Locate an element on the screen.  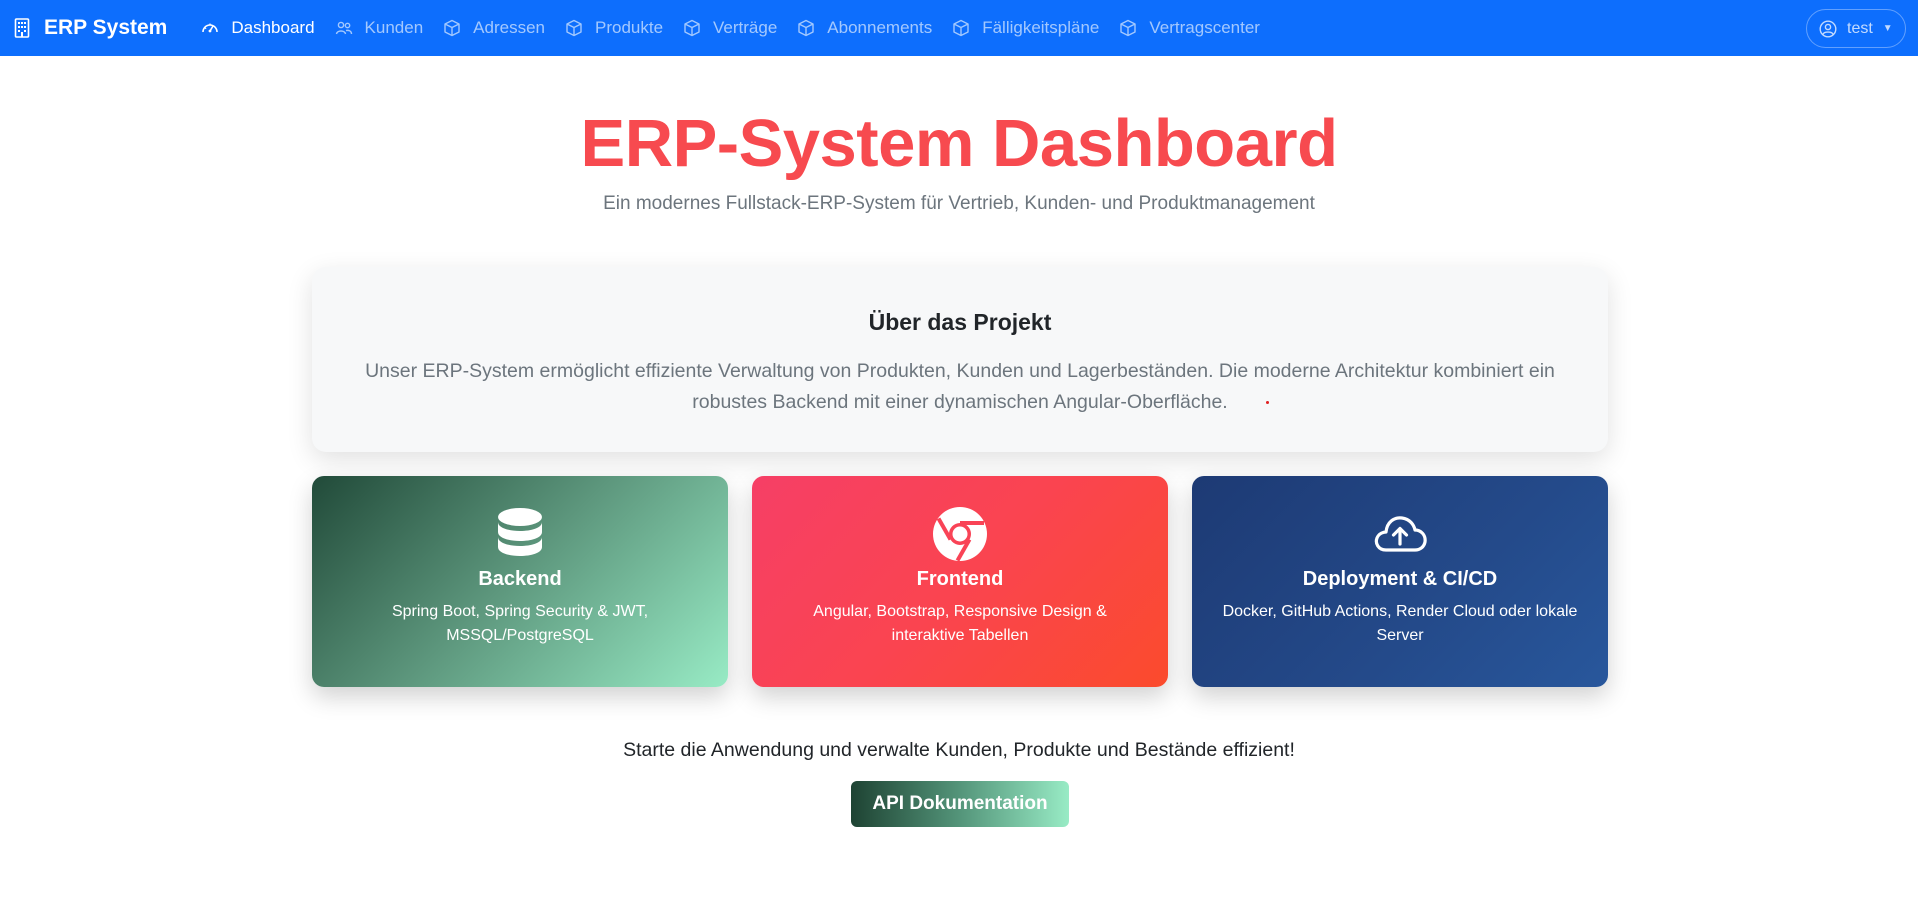
about-title: Über das Projekt is located at coordinates (960, 322).